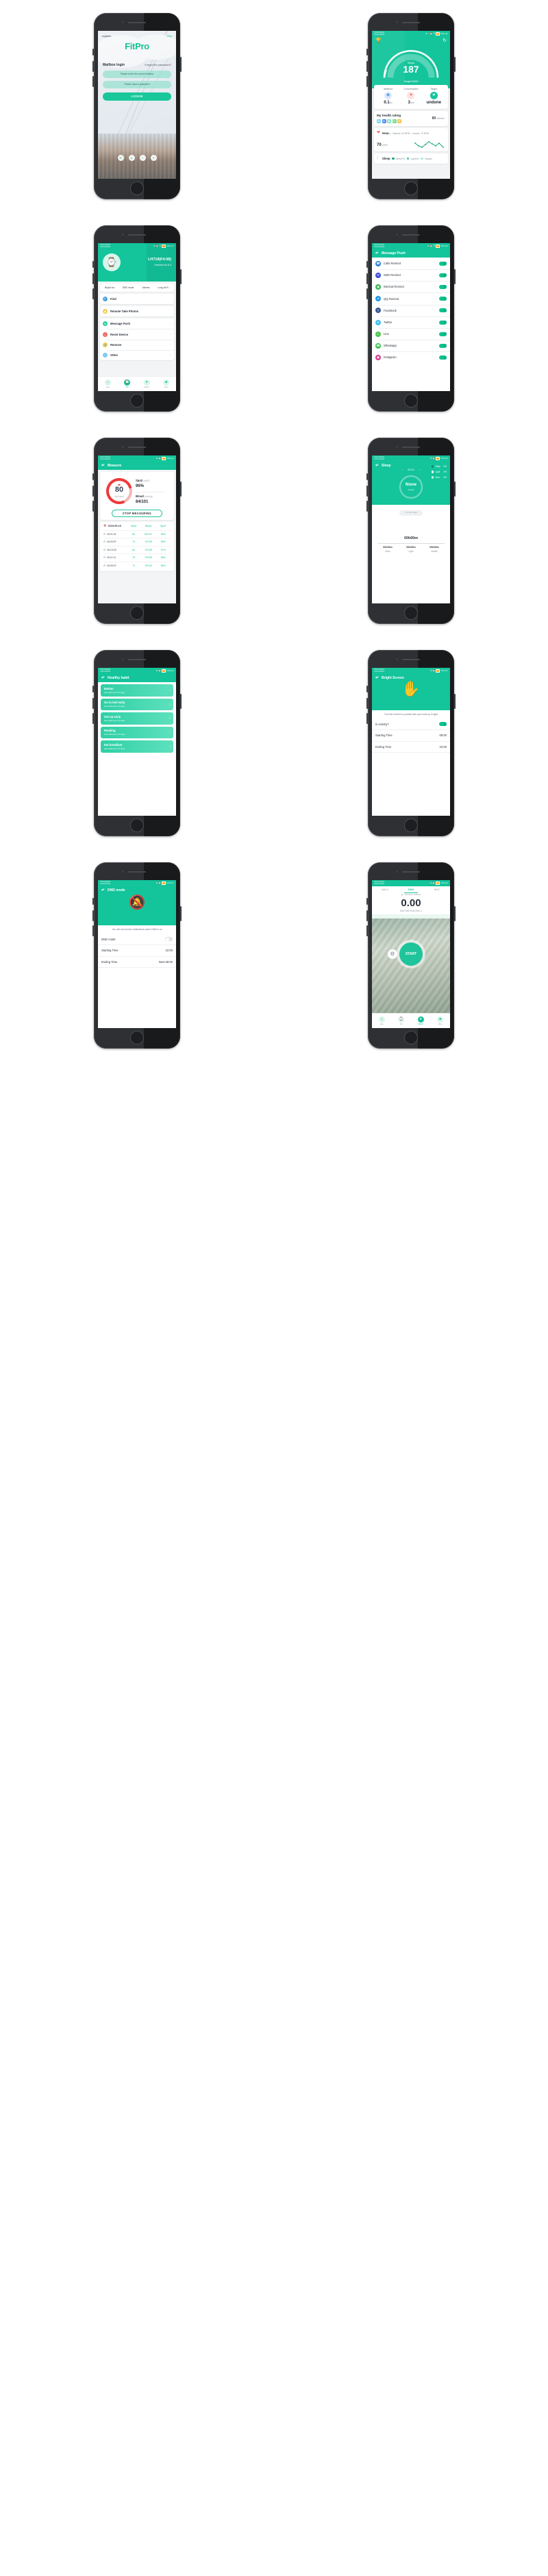  What do you see at coordinates (411, 358) in the screenshot?
I see `push-item-instagram: ▣ Instagram` at bounding box center [411, 358].